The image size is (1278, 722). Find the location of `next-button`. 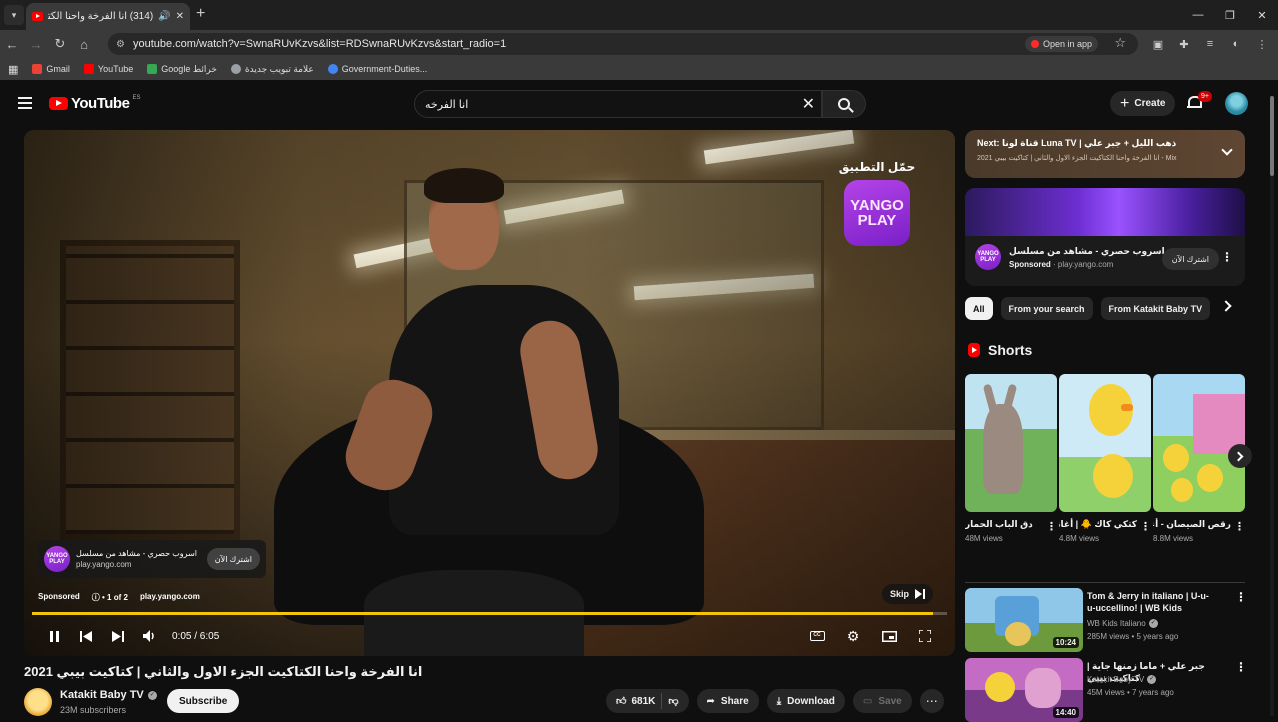

next-button is located at coordinates (118, 636).